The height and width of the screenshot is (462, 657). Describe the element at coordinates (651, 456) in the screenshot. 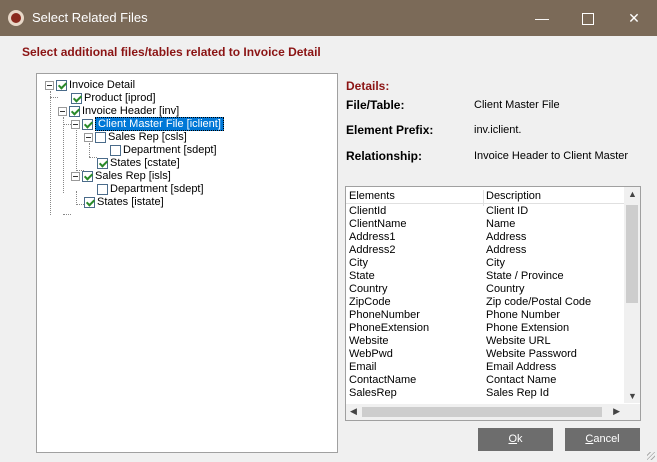

I see `resize-grip-icon` at that location.